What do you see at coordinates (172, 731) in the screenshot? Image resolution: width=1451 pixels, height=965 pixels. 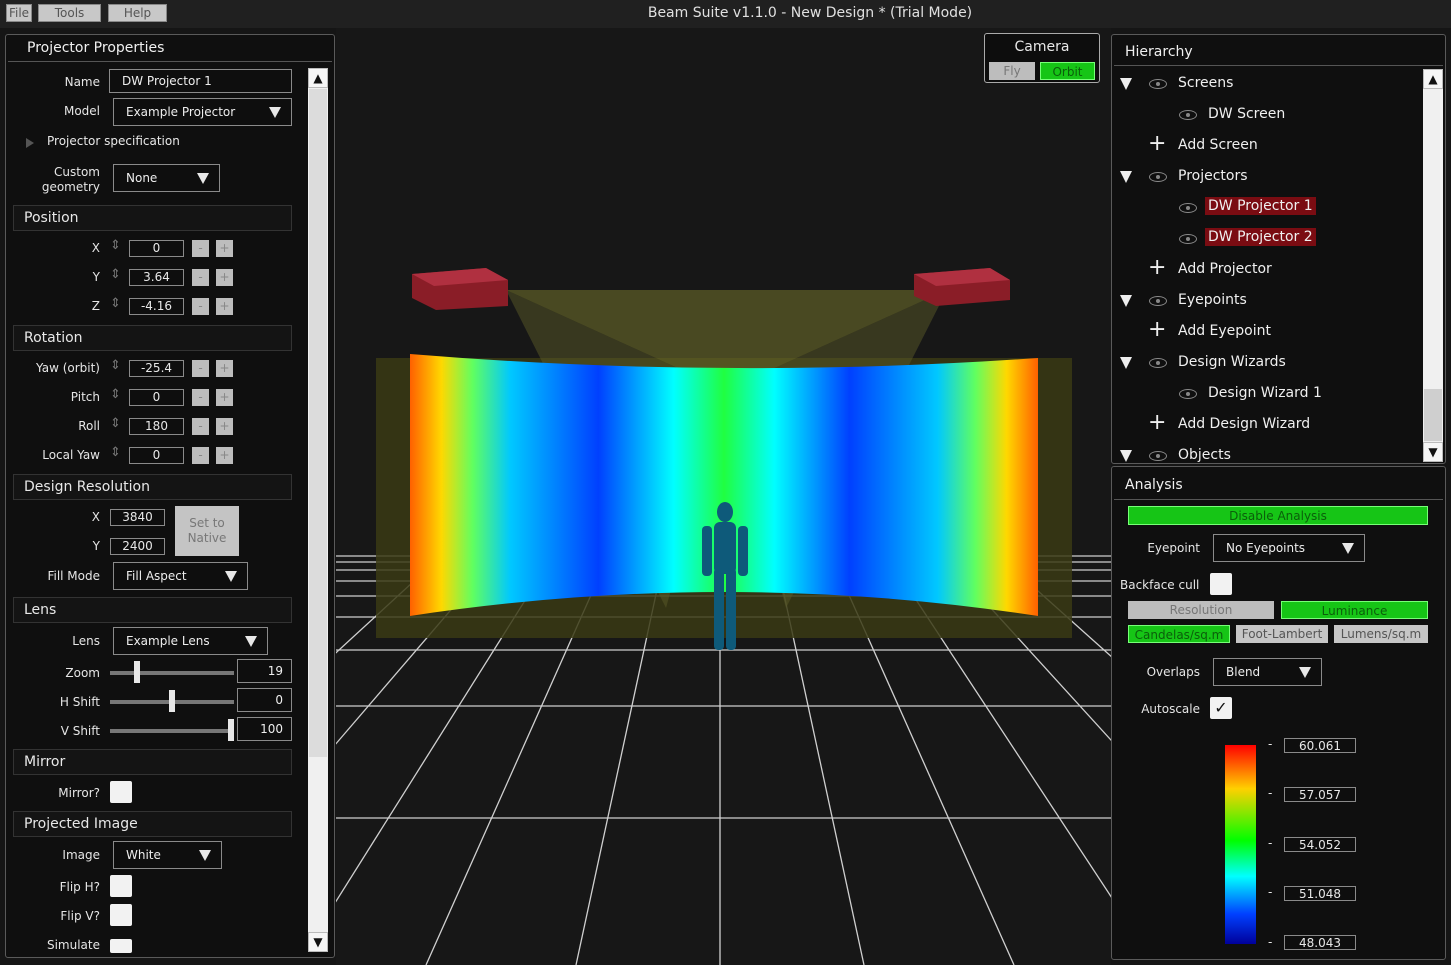 I see `vshift-slider` at bounding box center [172, 731].